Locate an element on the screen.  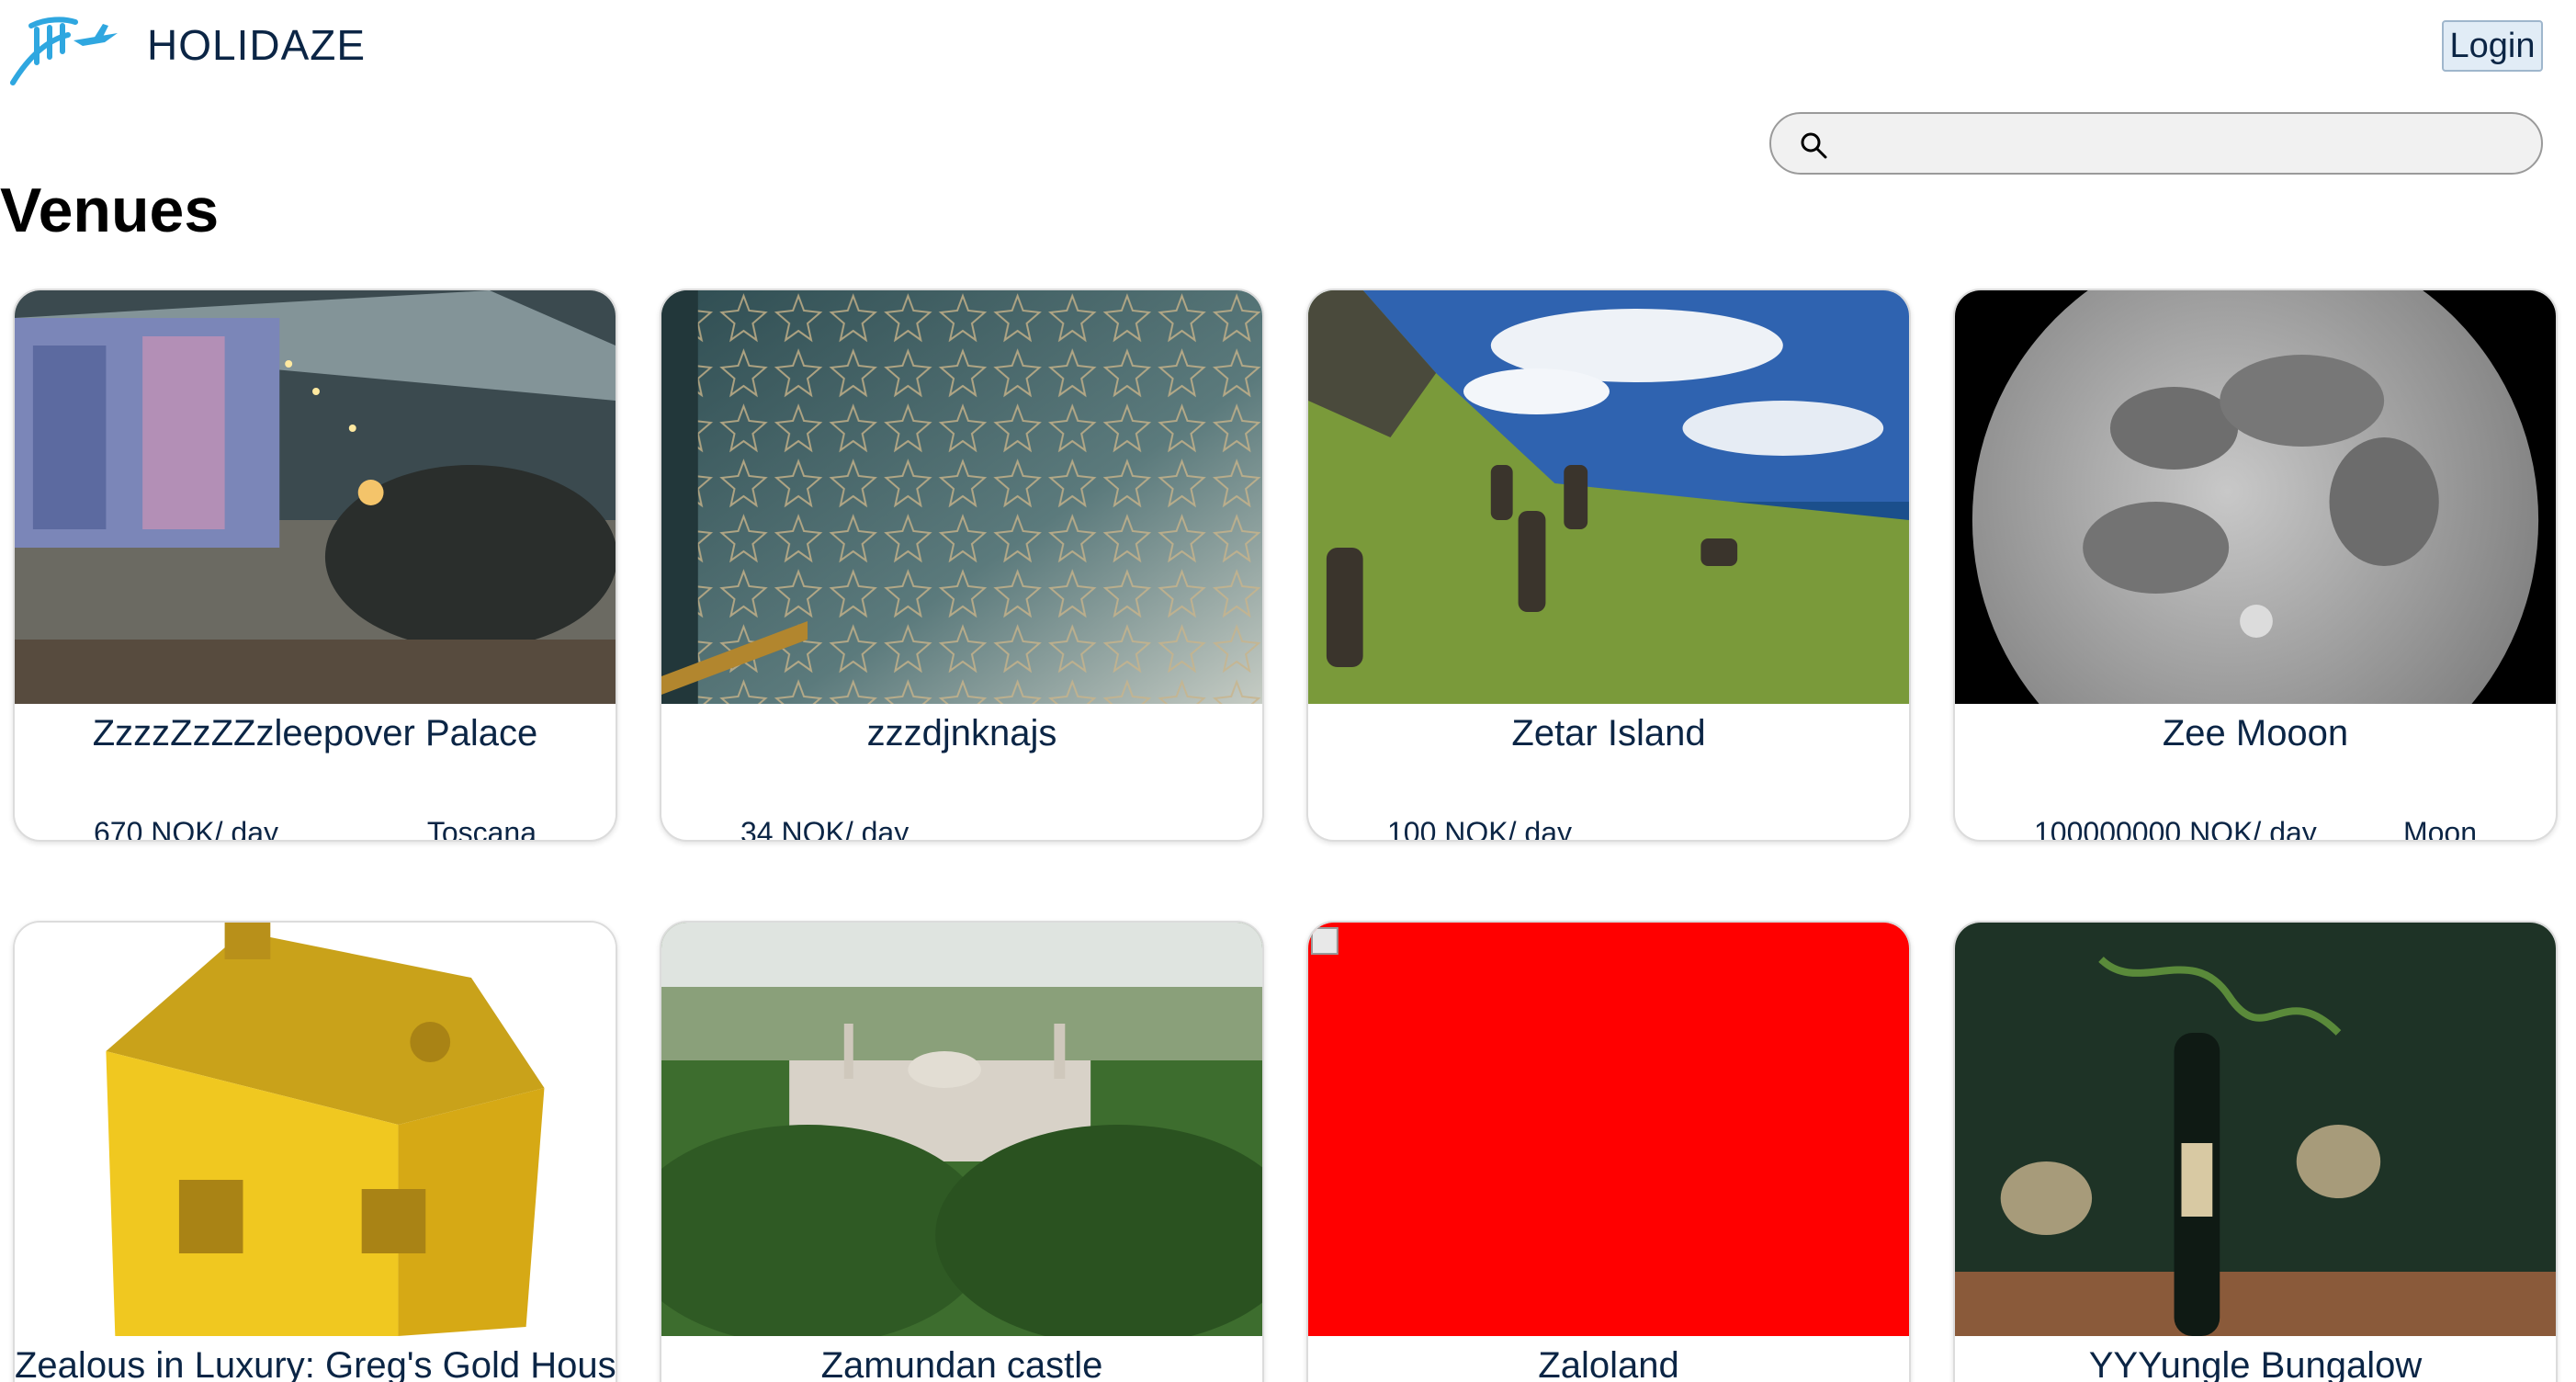
venue-name: YYYungle Bungalow is located at coordinates (2255, 1363).